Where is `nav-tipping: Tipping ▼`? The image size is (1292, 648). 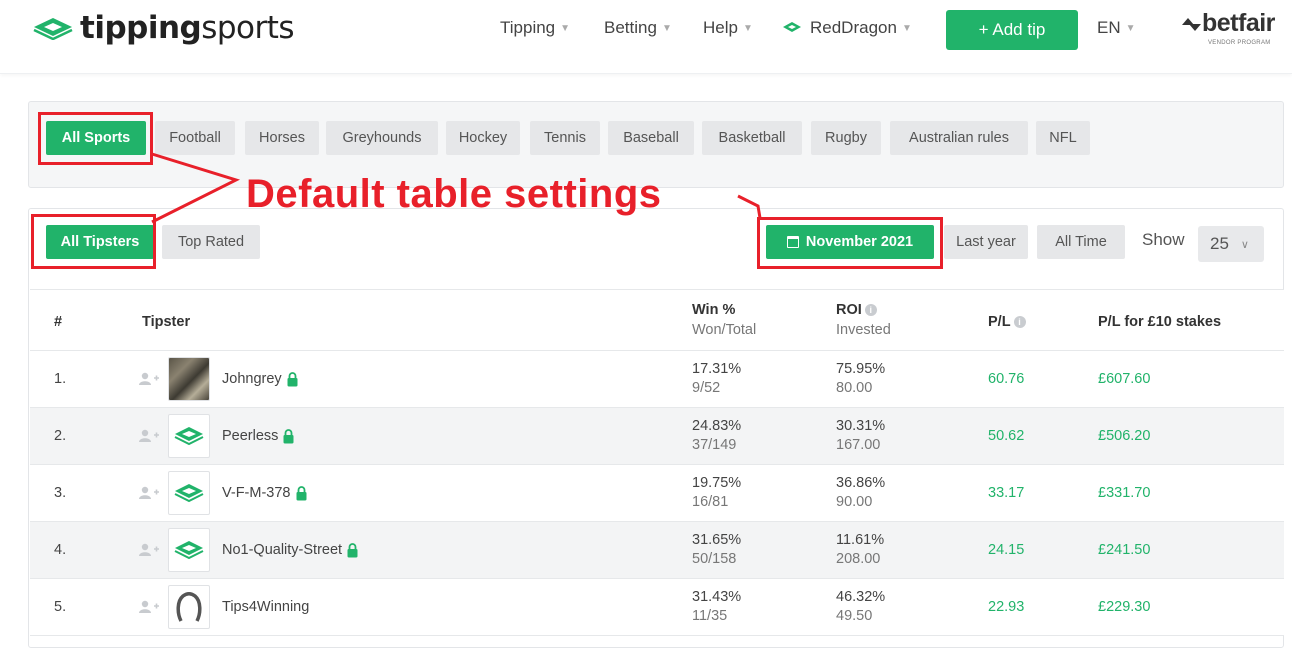 nav-tipping: Tipping ▼ is located at coordinates (535, 28).